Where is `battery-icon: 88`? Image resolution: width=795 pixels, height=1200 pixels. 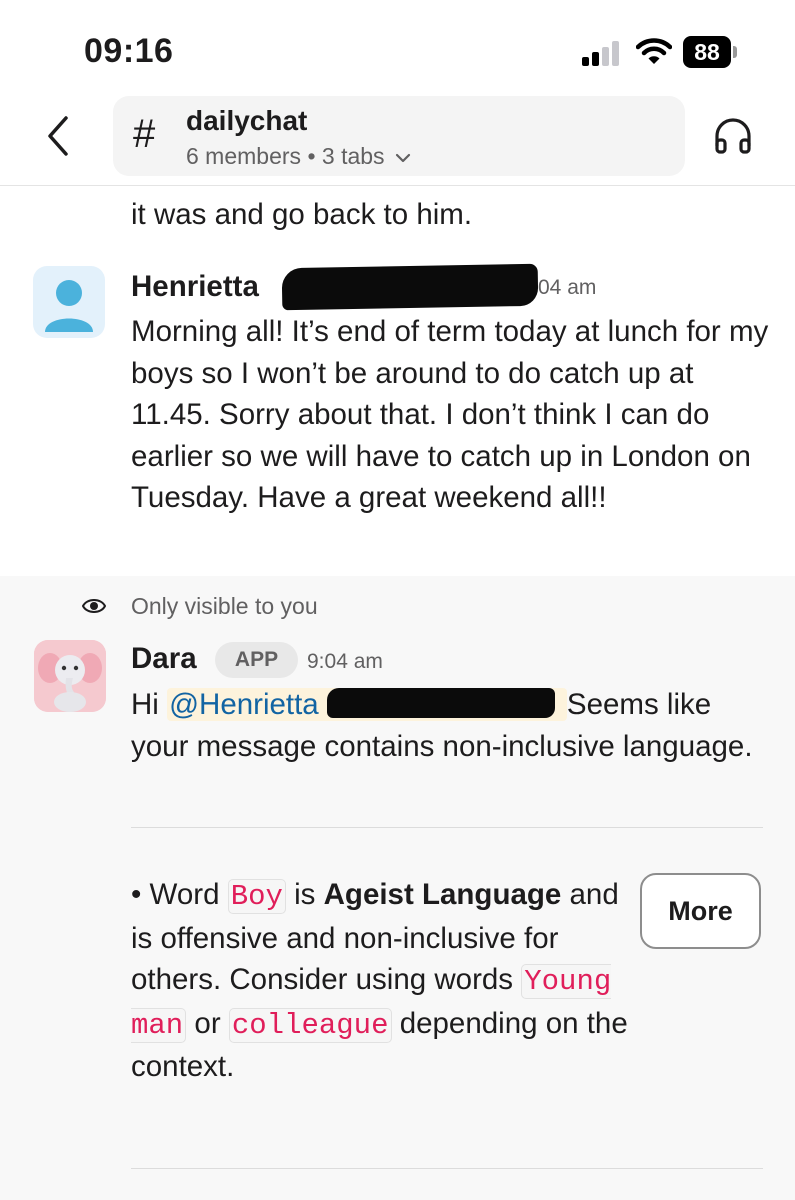
battery-icon: 88 is located at coordinates (707, 52).